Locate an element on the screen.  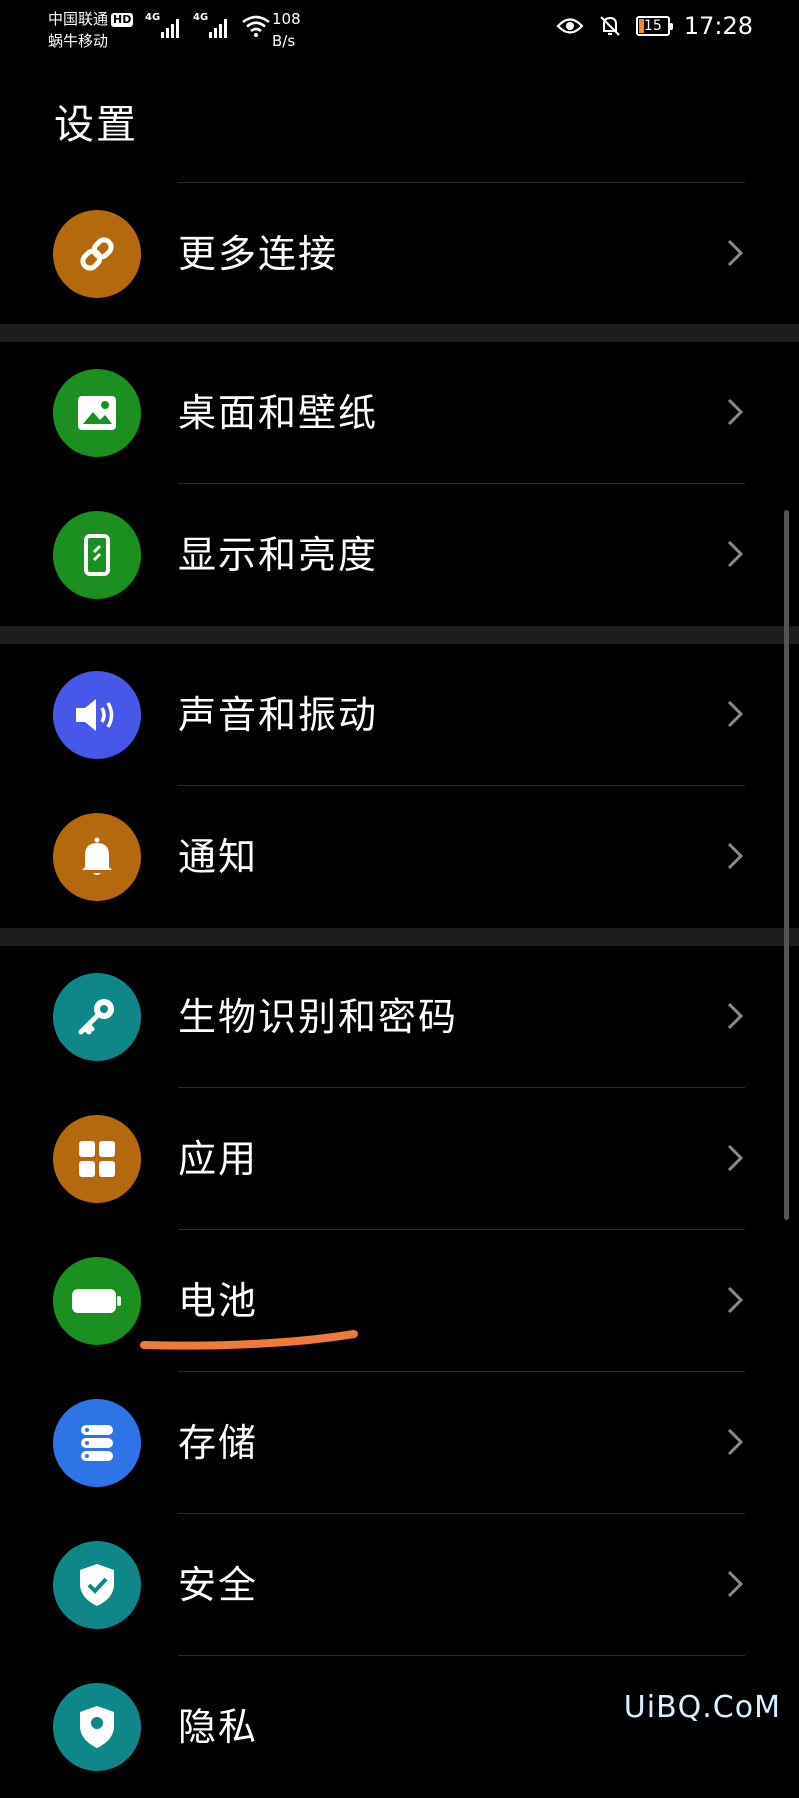
hd-voice-badge: HD is located at coordinates (122, 20).